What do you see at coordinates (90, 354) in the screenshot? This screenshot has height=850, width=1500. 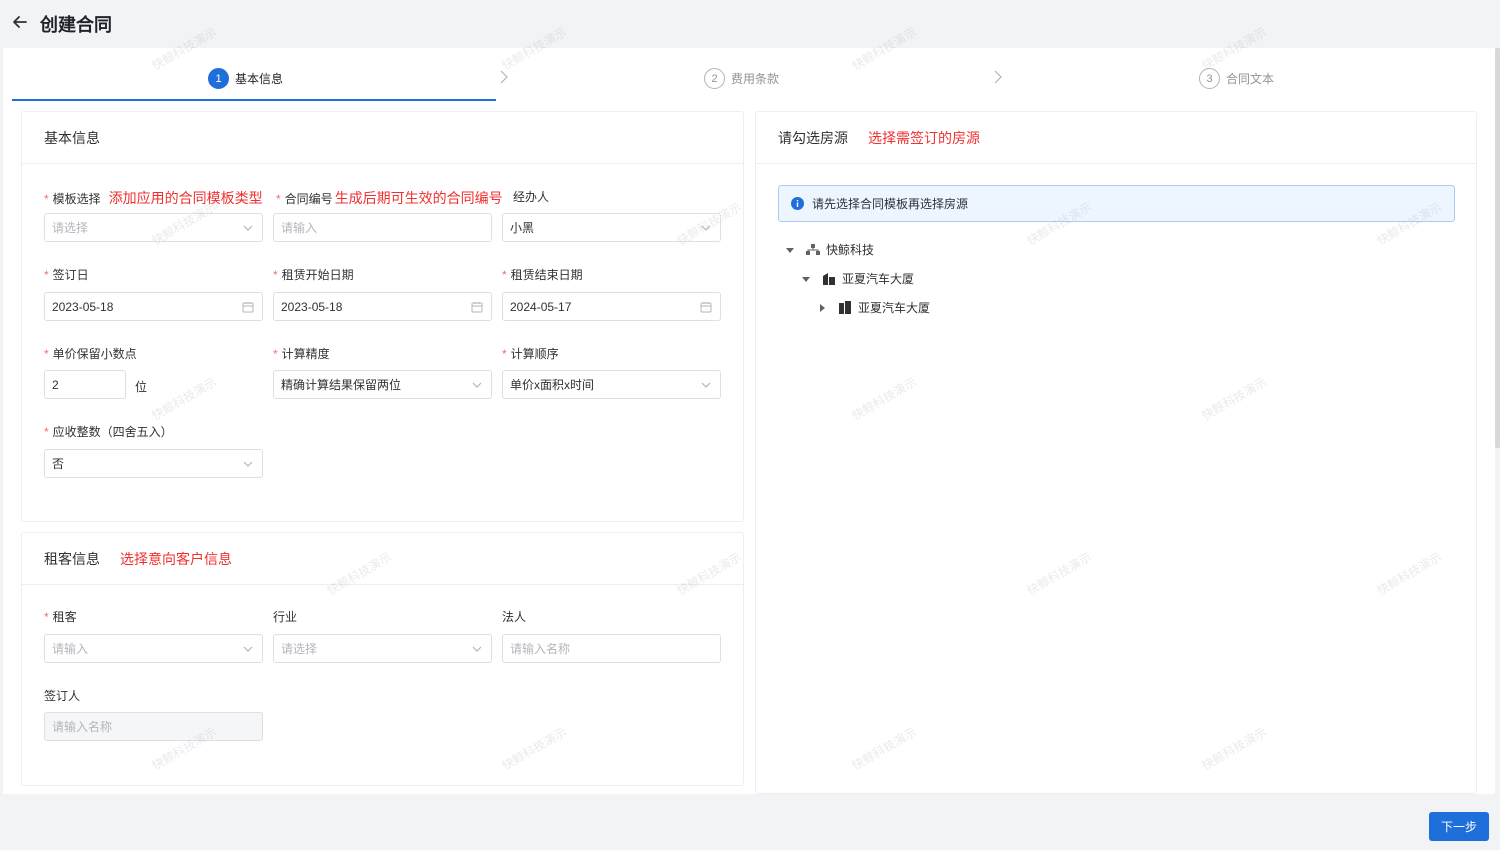 I see `decimals-label: * 单价保留小数点` at bounding box center [90, 354].